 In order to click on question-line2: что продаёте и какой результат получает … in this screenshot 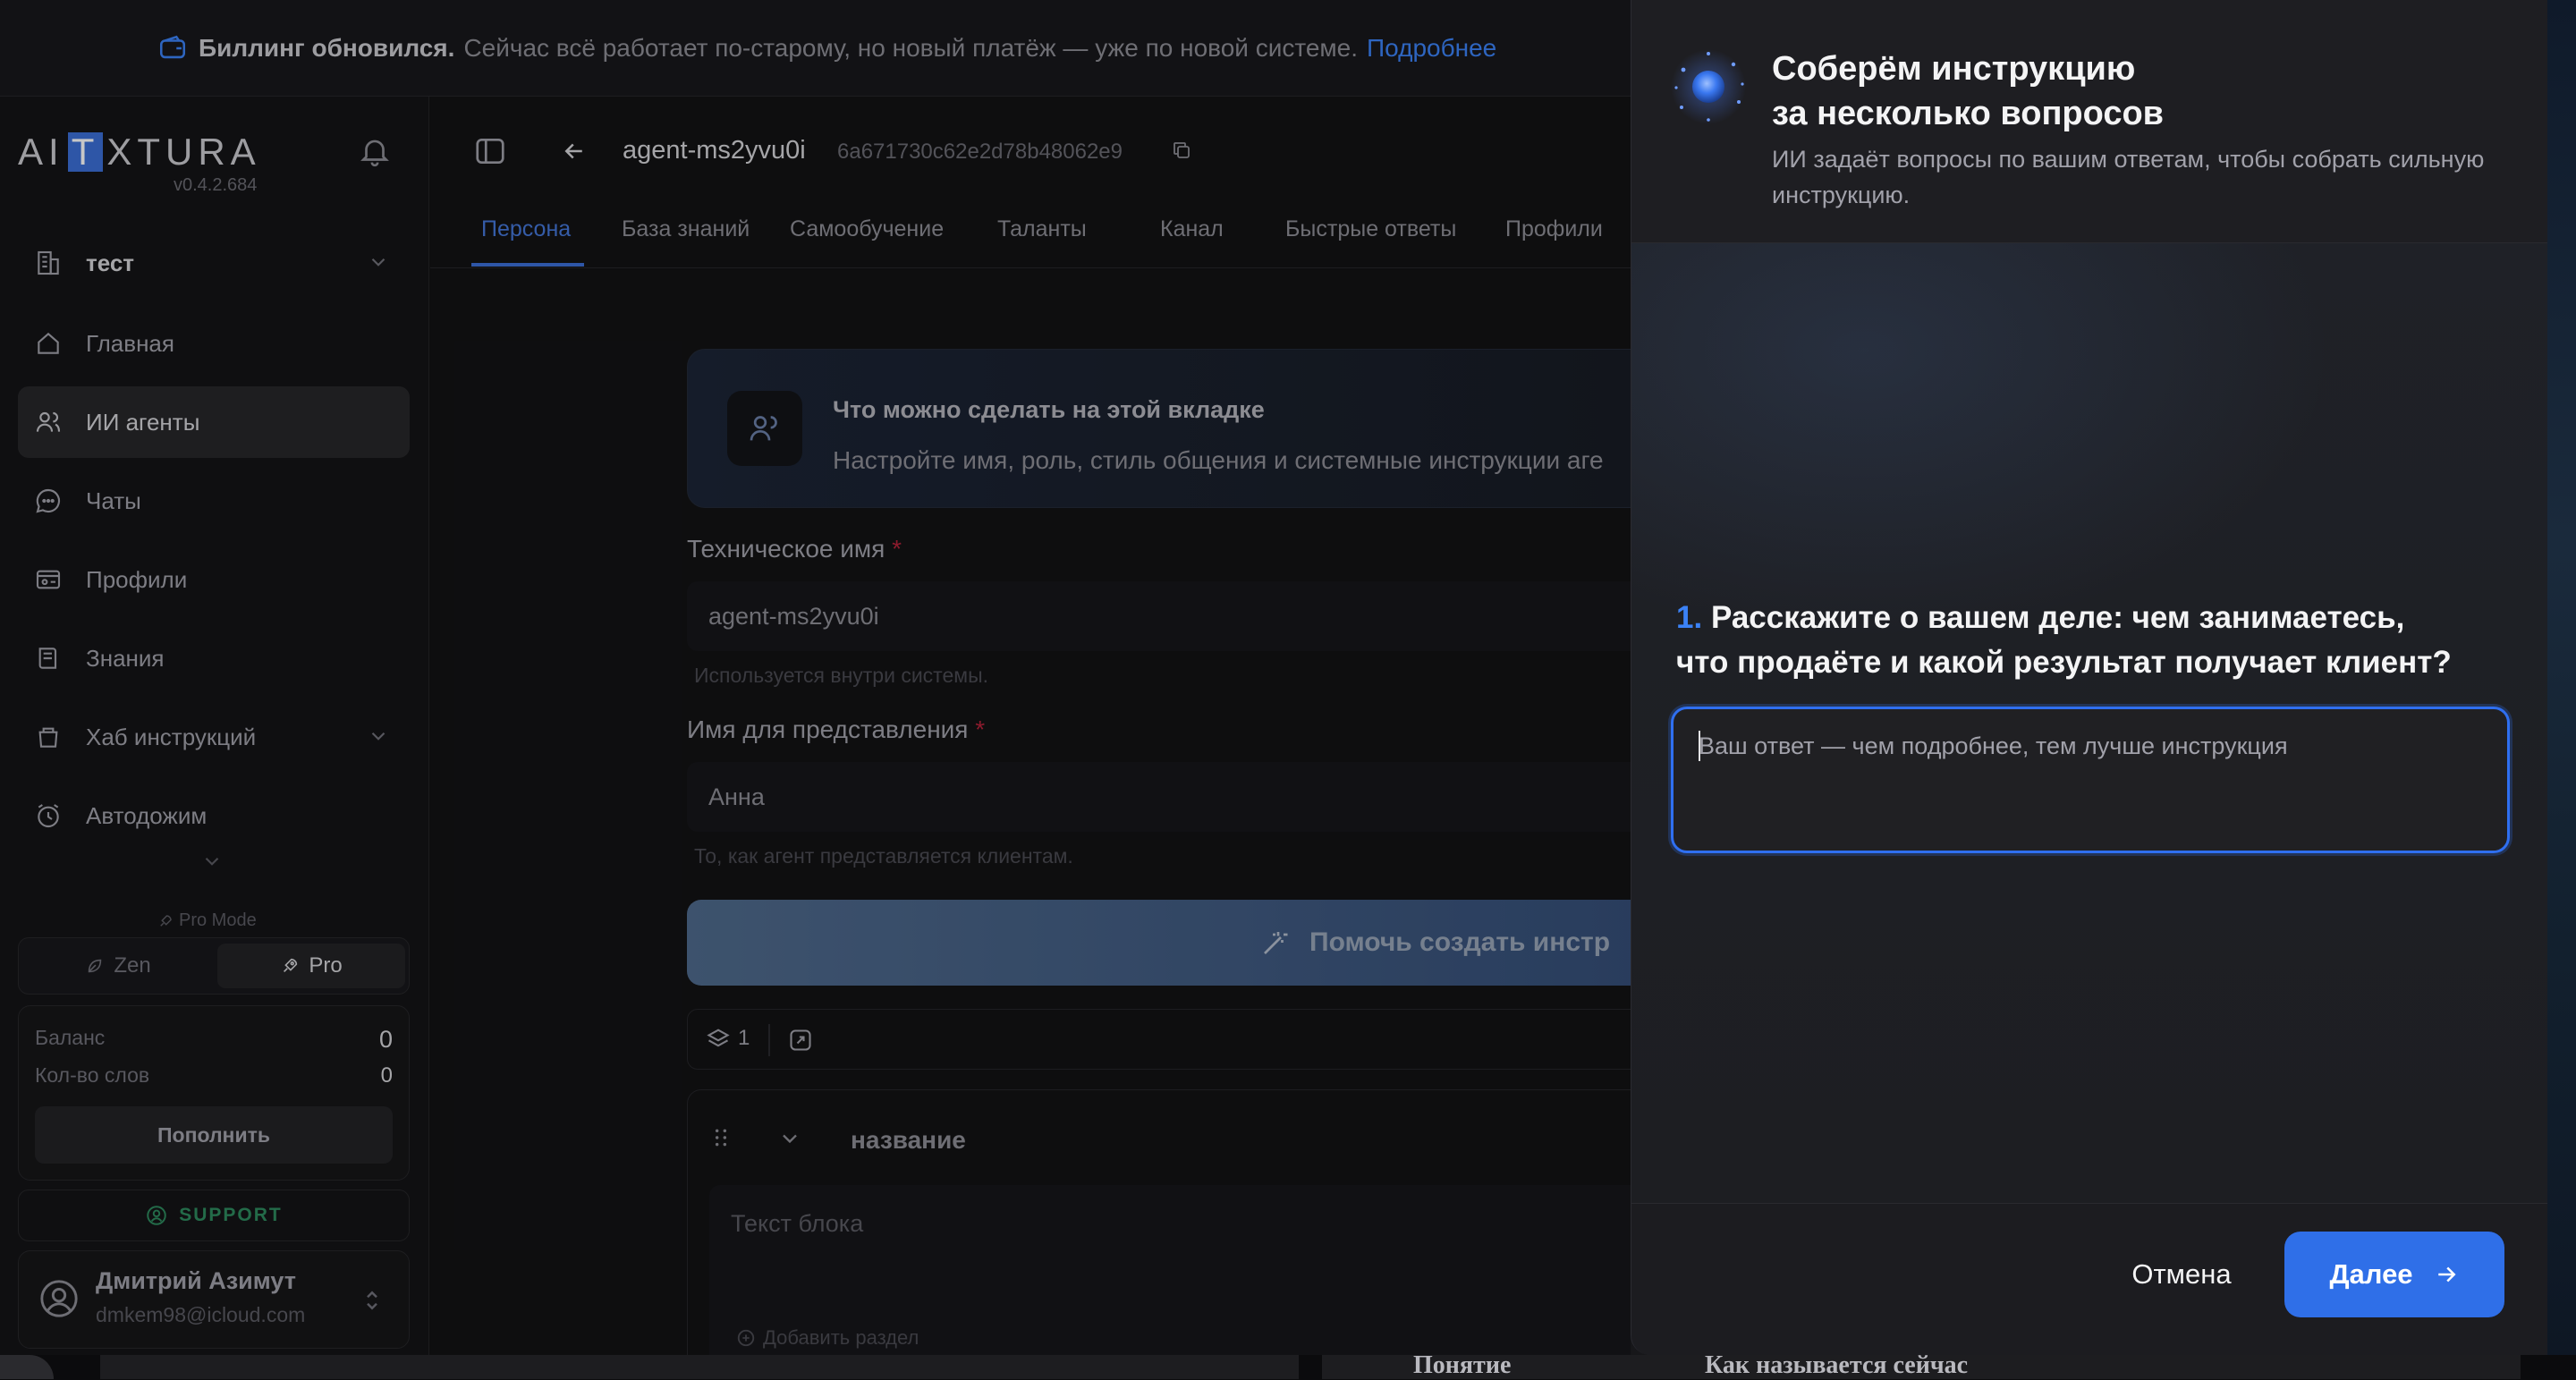, I will do `click(2064, 662)`.